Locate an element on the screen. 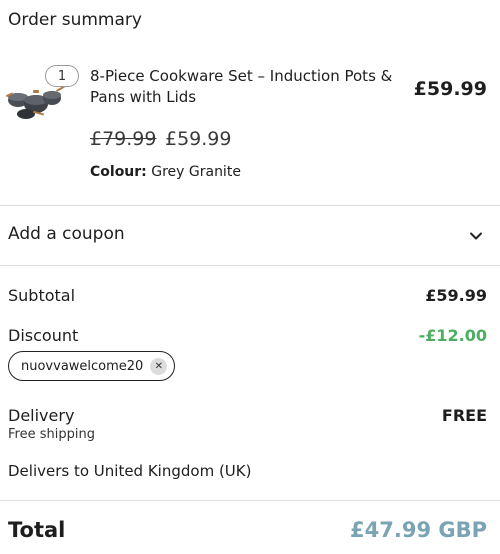  applied-coupon-chip: nuovvawelcome20 ✕ is located at coordinates (92, 366).